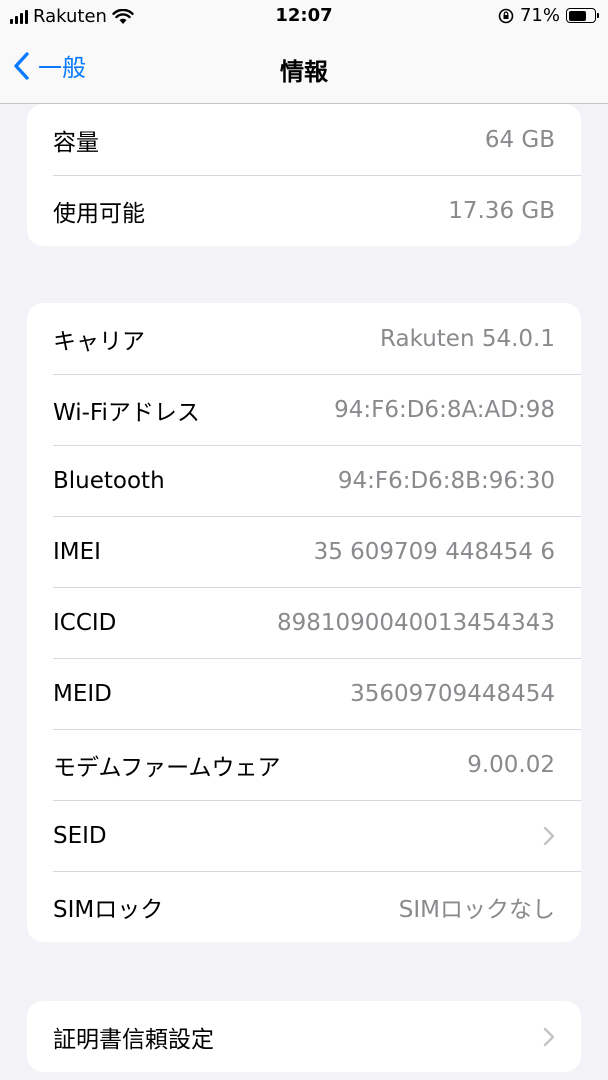 This screenshot has height=1080, width=608. I want to click on available-row: 使用可能 17.36 GB, so click(304, 210).